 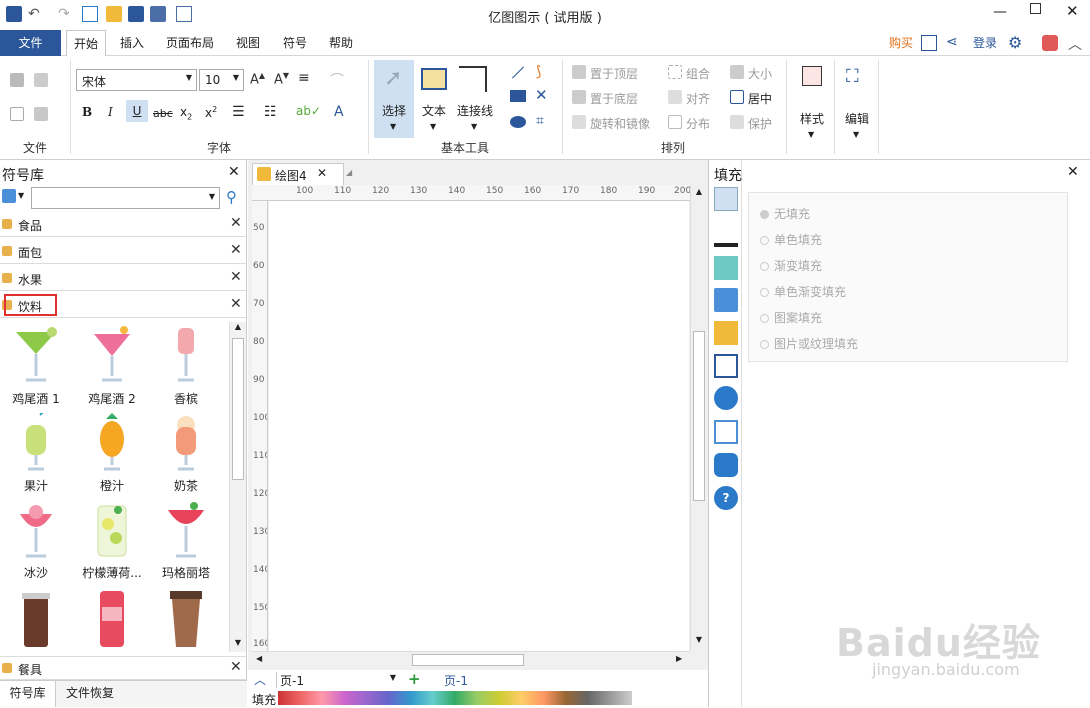 I want to click on document-tab: 绘图4 ✕, so click(x=298, y=174).